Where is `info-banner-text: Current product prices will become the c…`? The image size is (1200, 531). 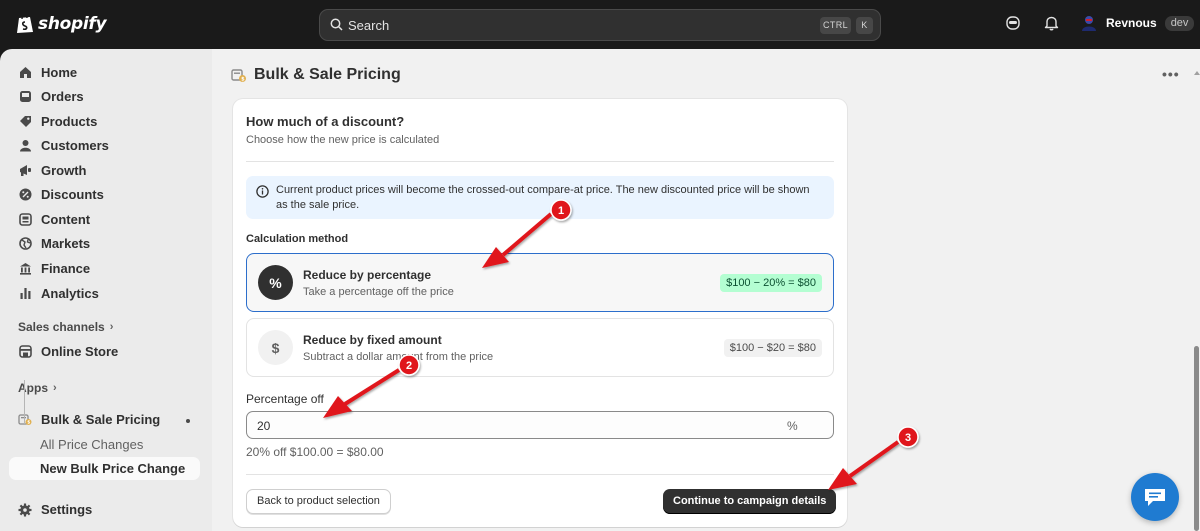
info-banner-text: Current product prices will become the c… is located at coordinates (543, 197).